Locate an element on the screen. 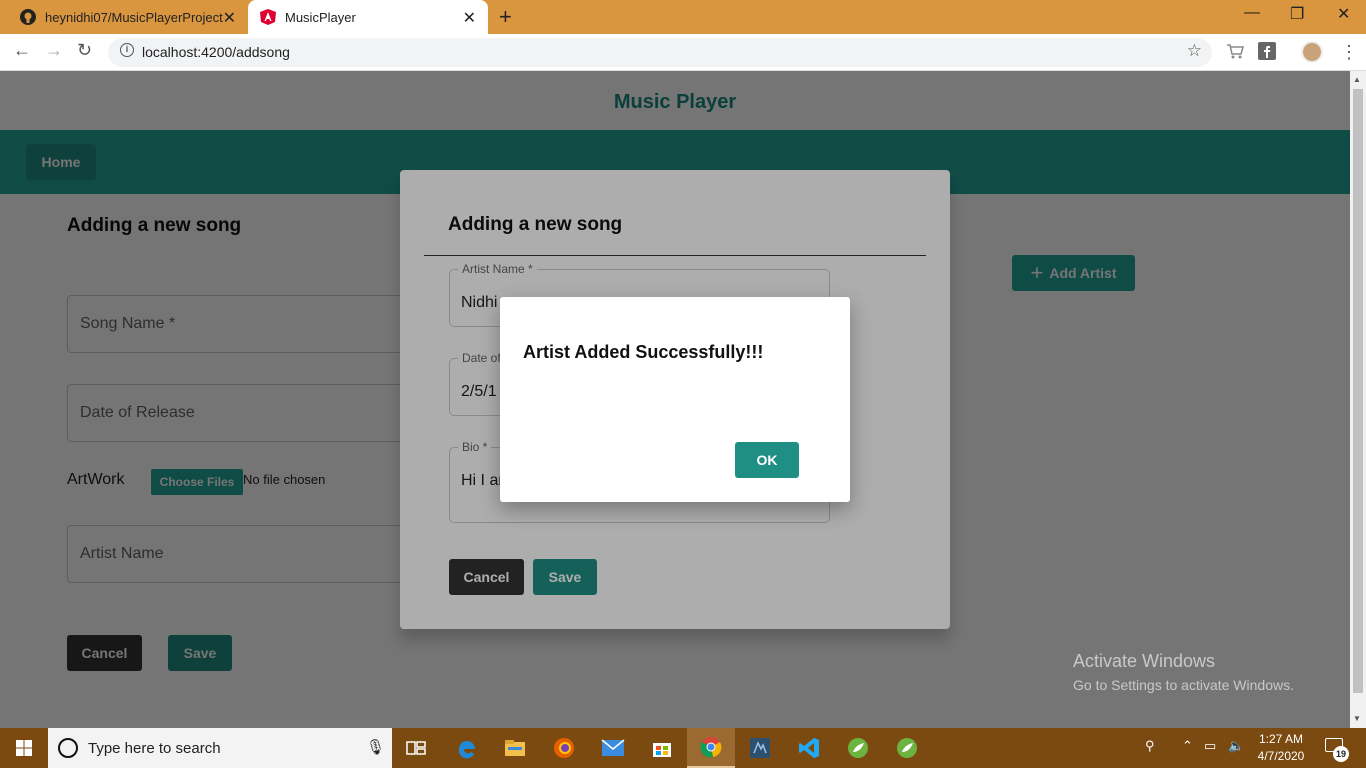 This screenshot has width=1366, height=768. alert-message: Artist Added Successfully!!! is located at coordinates (643, 352).